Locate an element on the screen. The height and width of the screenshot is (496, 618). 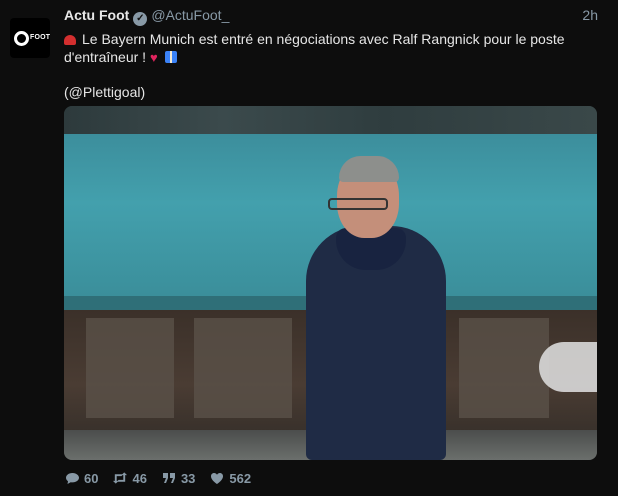
photo-crowd is located at coordinates (330, 121).